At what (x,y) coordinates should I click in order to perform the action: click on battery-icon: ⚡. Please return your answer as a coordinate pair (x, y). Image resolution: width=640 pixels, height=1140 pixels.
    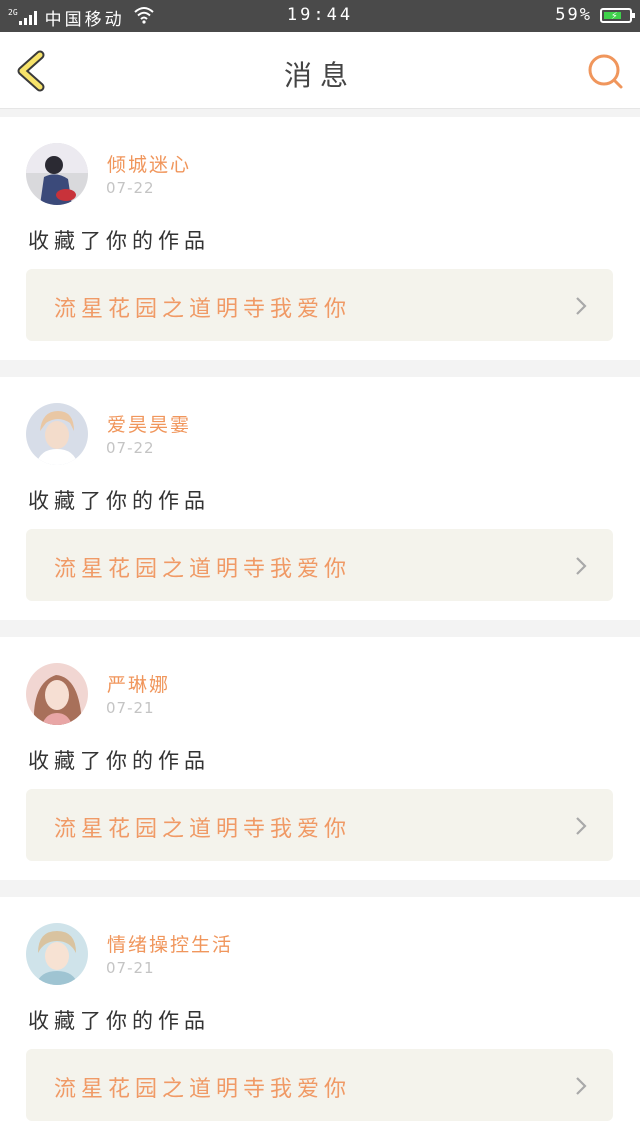
    Looking at the image, I should click on (617, 15).